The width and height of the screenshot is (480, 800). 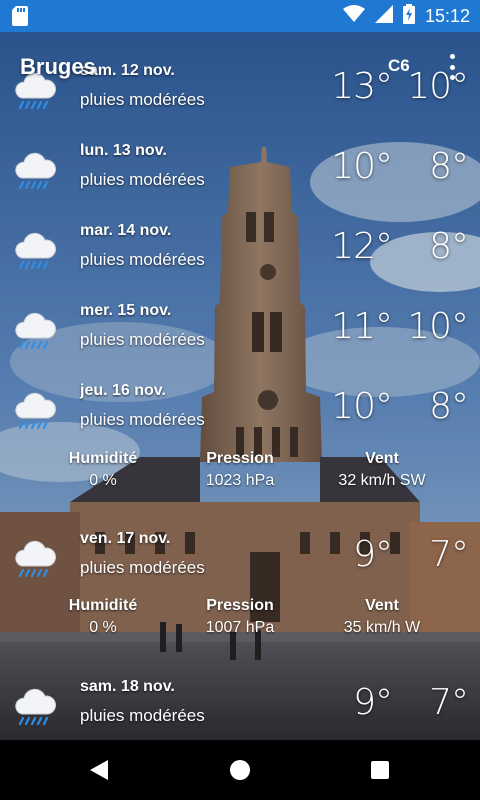 What do you see at coordinates (240, 627) in the screenshot?
I see `pressure-value: 1007 hPa` at bounding box center [240, 627].